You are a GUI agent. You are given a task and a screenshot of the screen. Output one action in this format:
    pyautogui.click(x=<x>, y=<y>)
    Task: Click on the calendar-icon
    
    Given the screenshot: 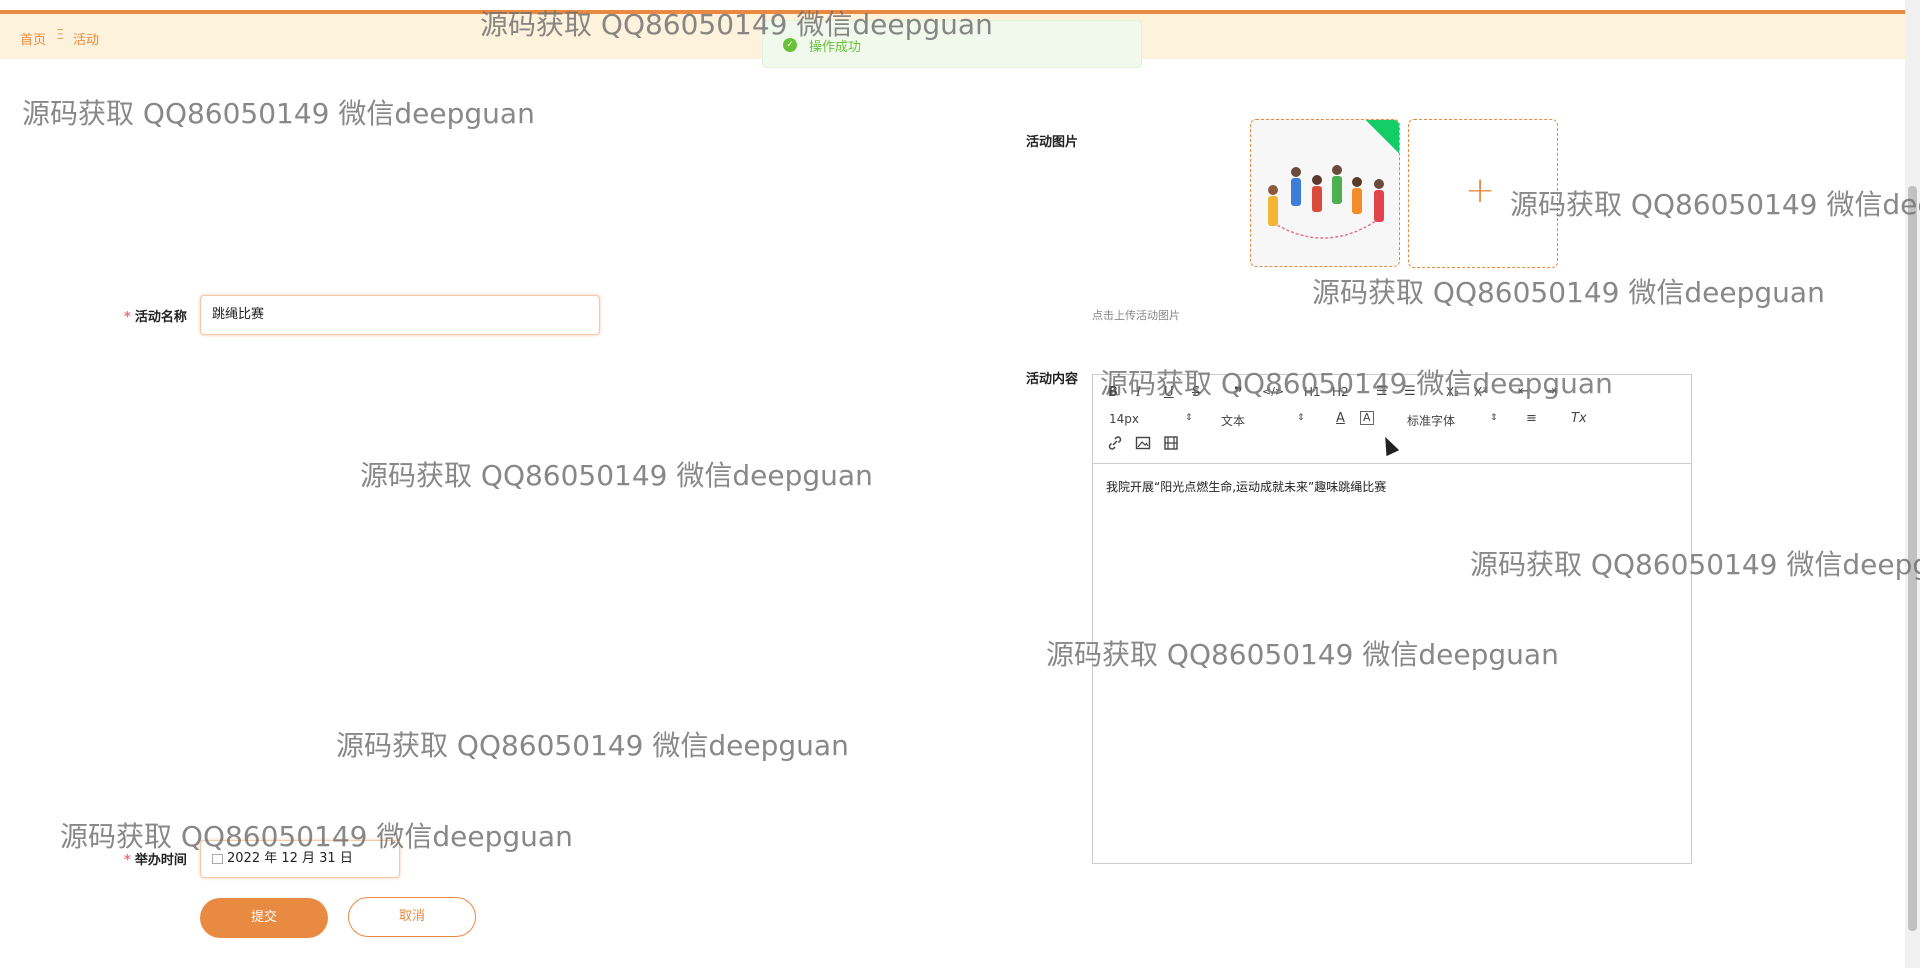 What is the action you would take?
    pyautogui.click(x=217, y=858)
    